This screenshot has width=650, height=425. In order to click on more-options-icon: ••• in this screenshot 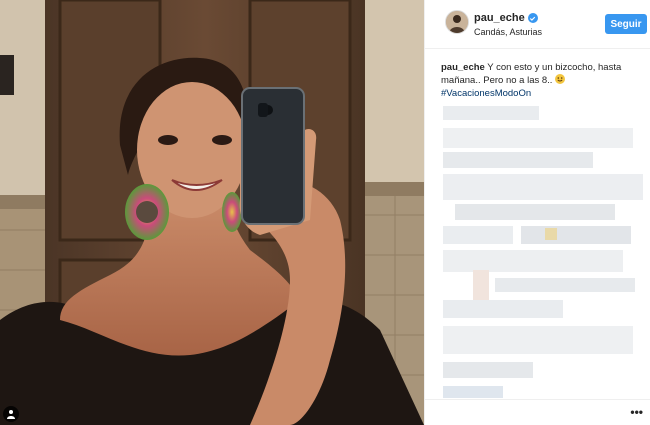, I will do `click(636, 412)`.